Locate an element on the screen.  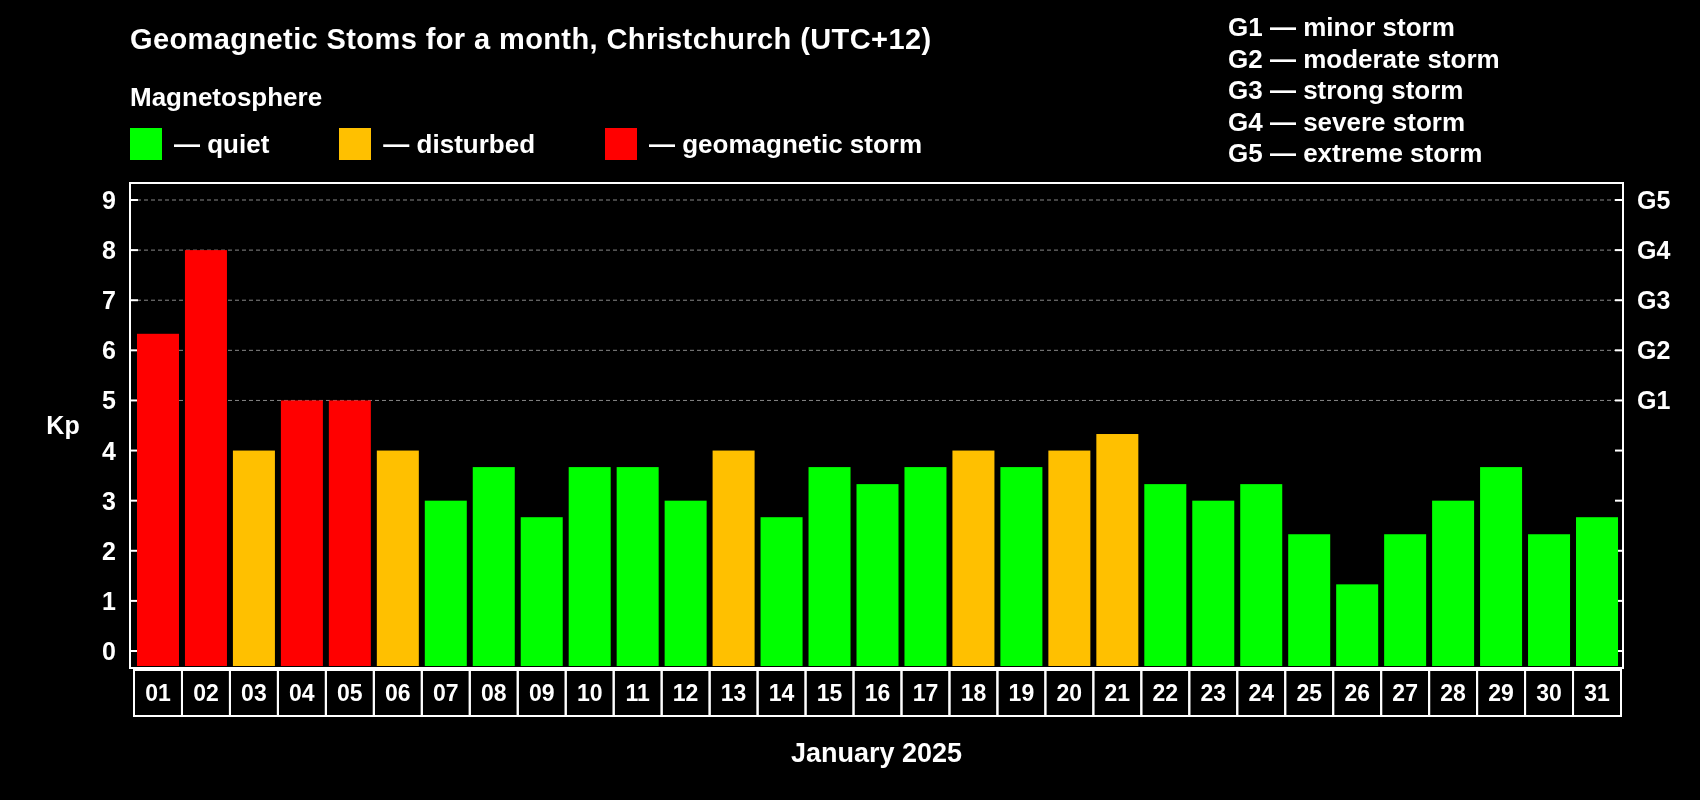
chart-title: Geomagnetic Stoms for a month, Christchurch (UTC+12) is located at coordinates (531, 39).